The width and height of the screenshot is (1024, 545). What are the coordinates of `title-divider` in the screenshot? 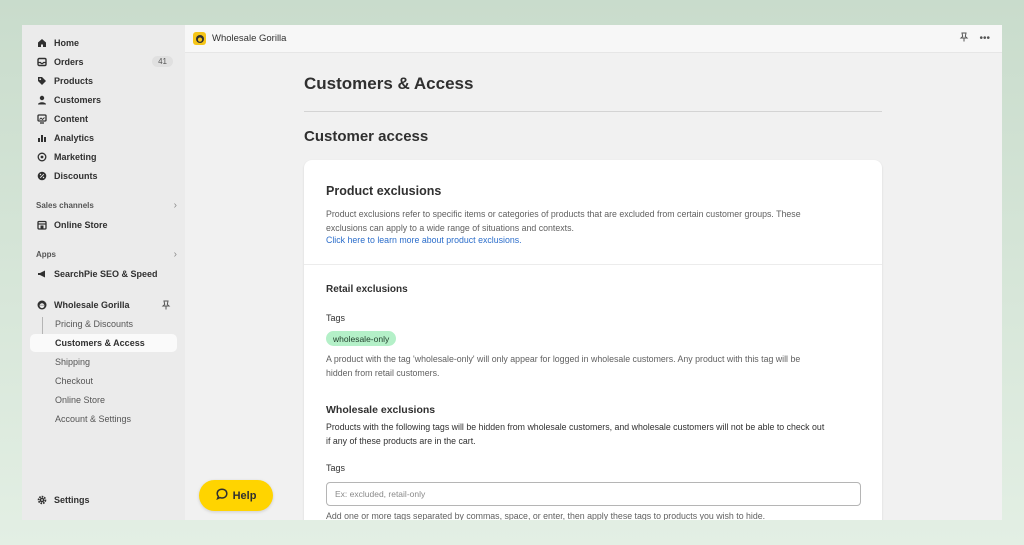 It's located at (593, 111).